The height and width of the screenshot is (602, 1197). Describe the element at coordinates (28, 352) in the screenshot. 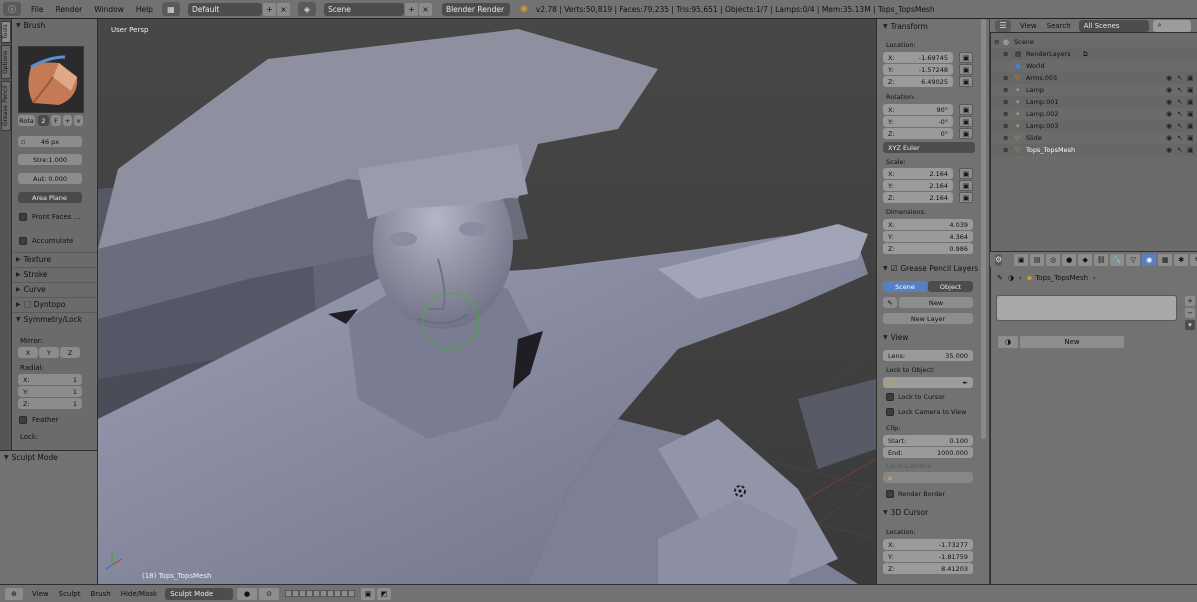

I see `mirror-x-button: X` at that location.